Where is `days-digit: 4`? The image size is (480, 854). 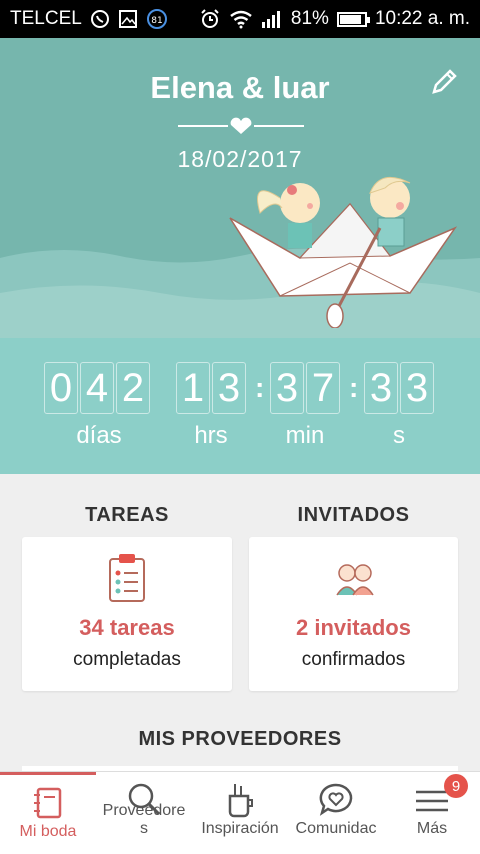 days-digit: 4 is located at coordinates (97, 388).